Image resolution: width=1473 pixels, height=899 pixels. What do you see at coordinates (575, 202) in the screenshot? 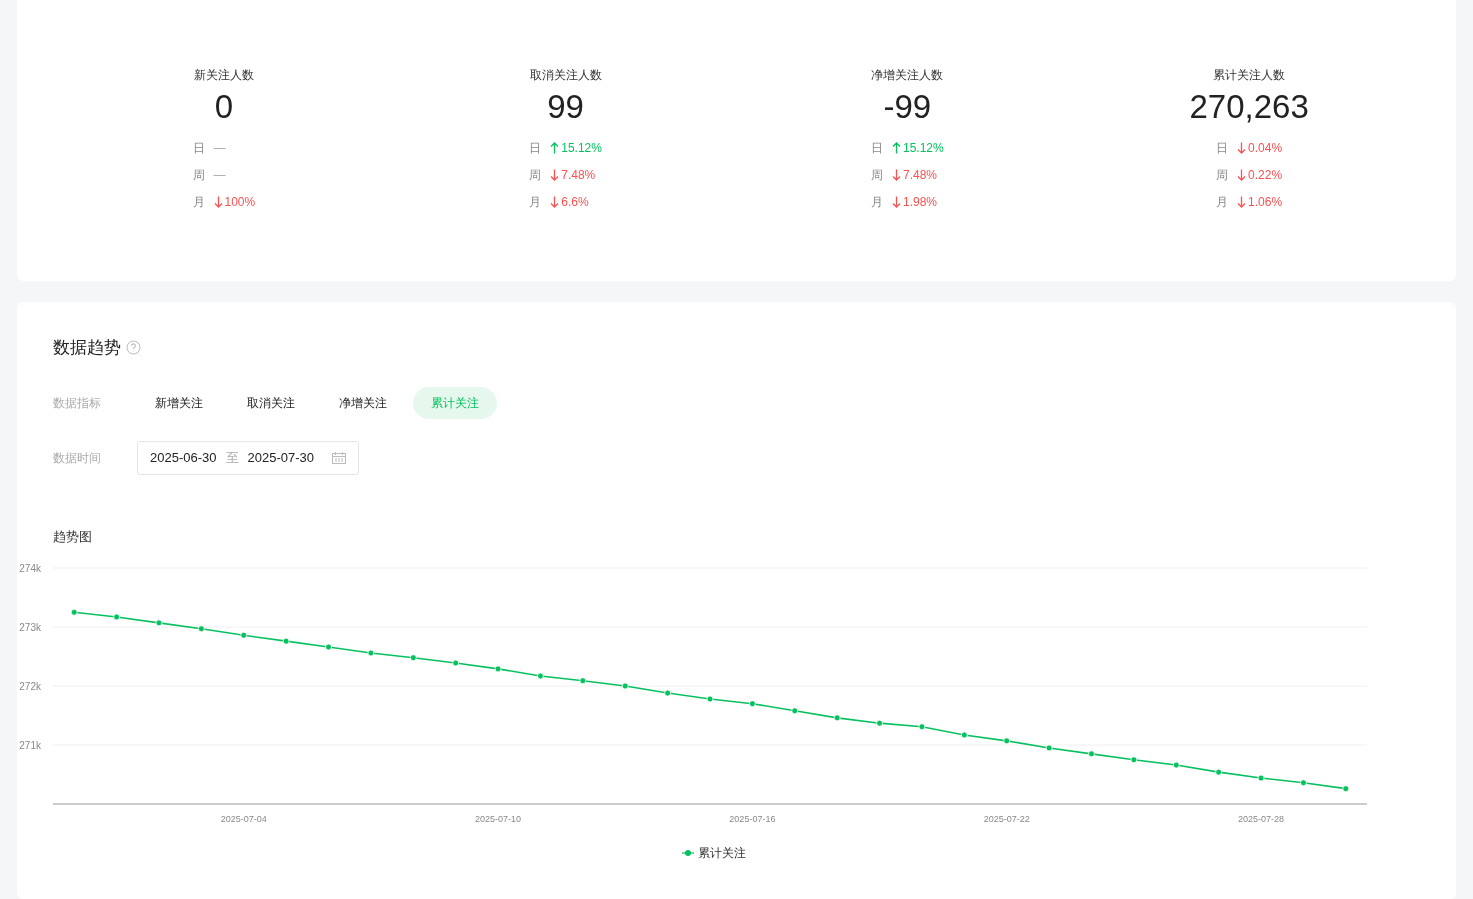
I see `change-value: 6.6%` at bounding box center [575, 202].